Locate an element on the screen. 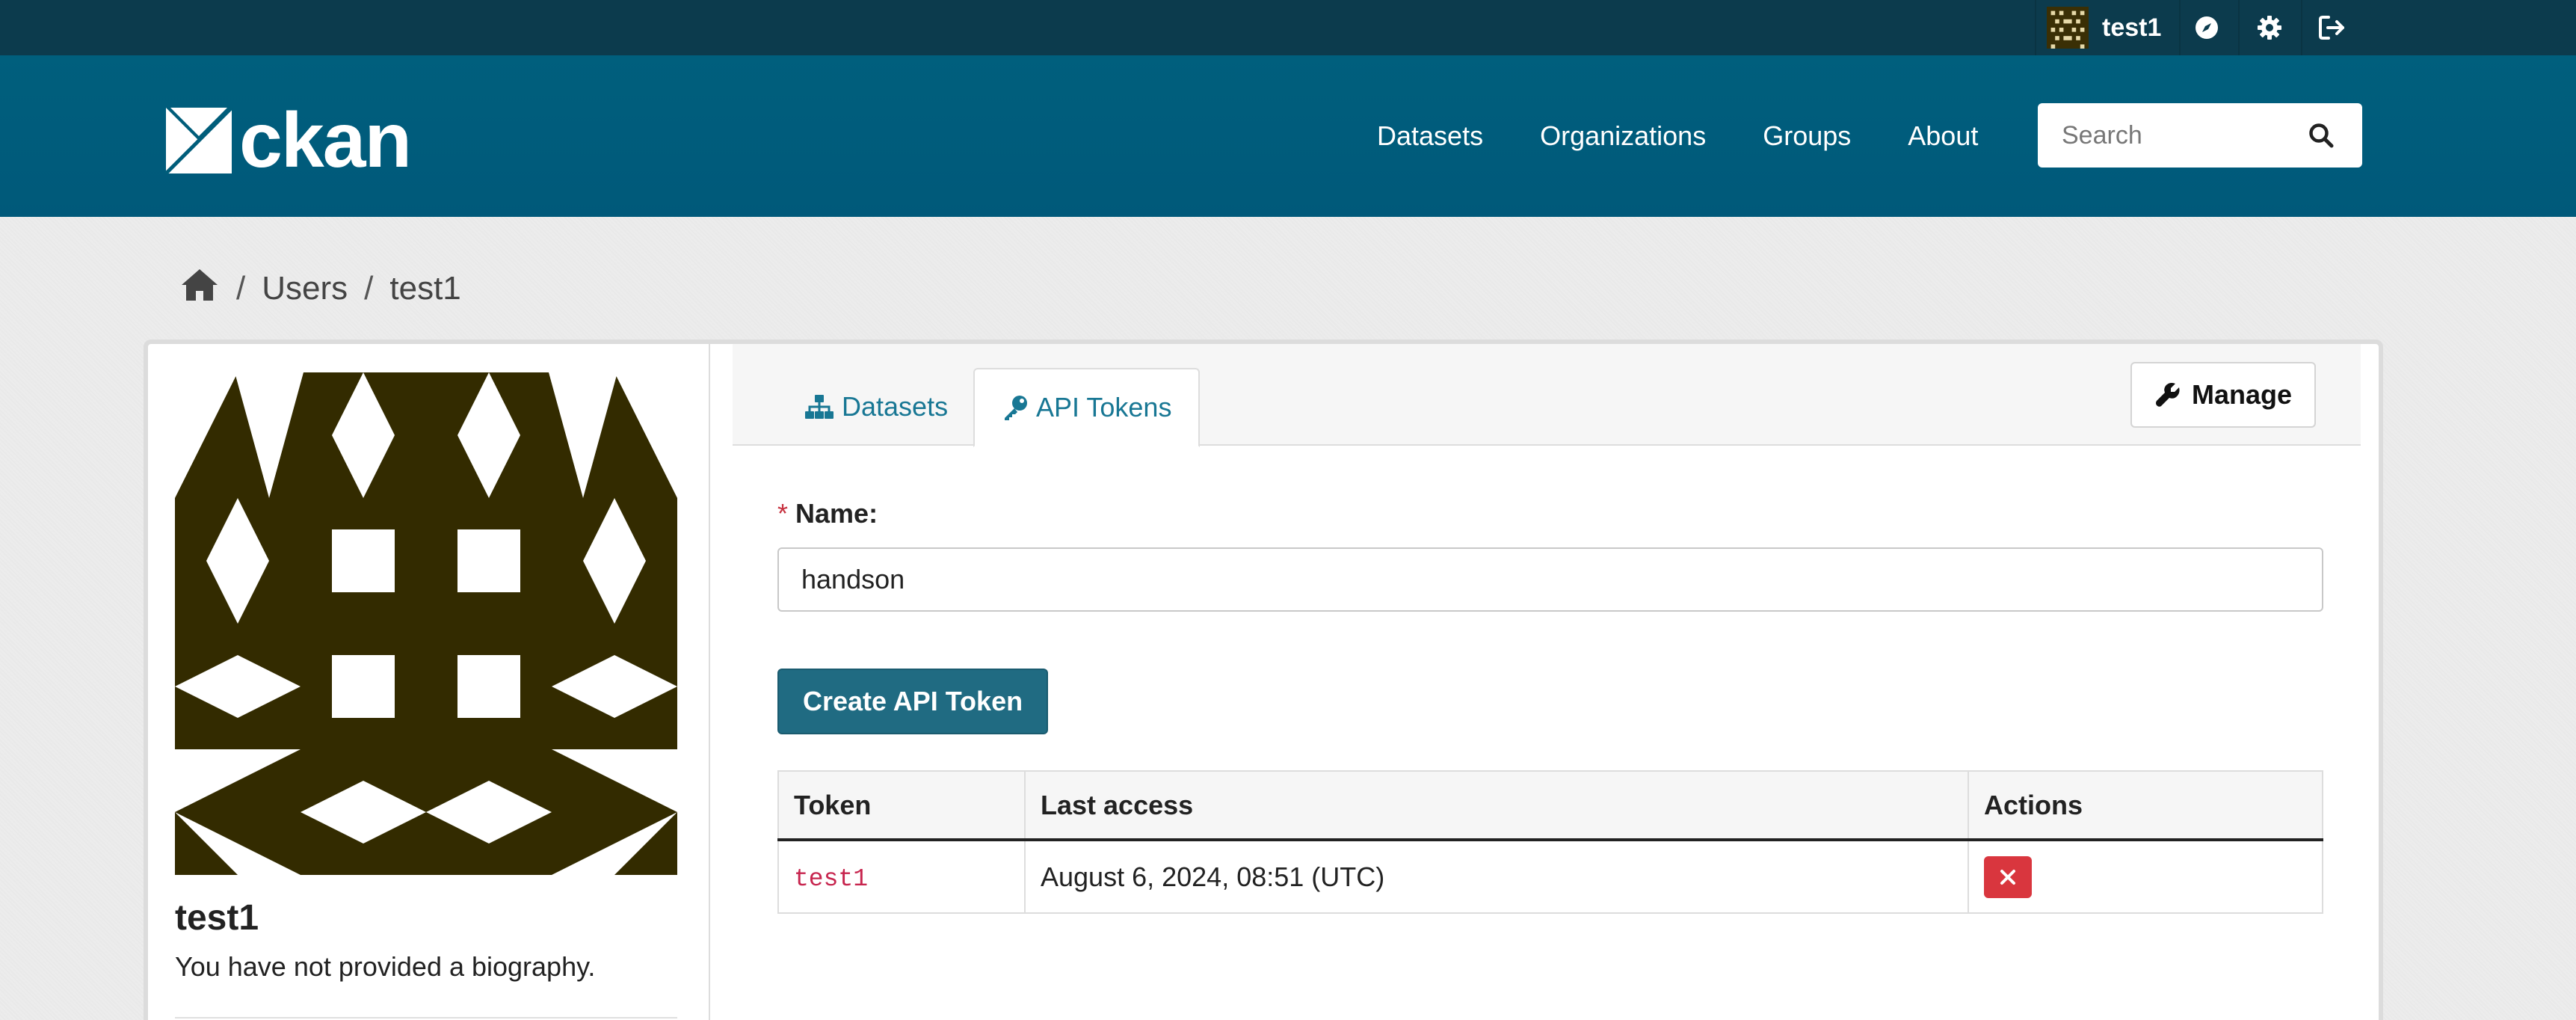 Image resolution: width=2576 pixels, height=1020 pixels. token-name: test1 is located at coordinates (831, 879).